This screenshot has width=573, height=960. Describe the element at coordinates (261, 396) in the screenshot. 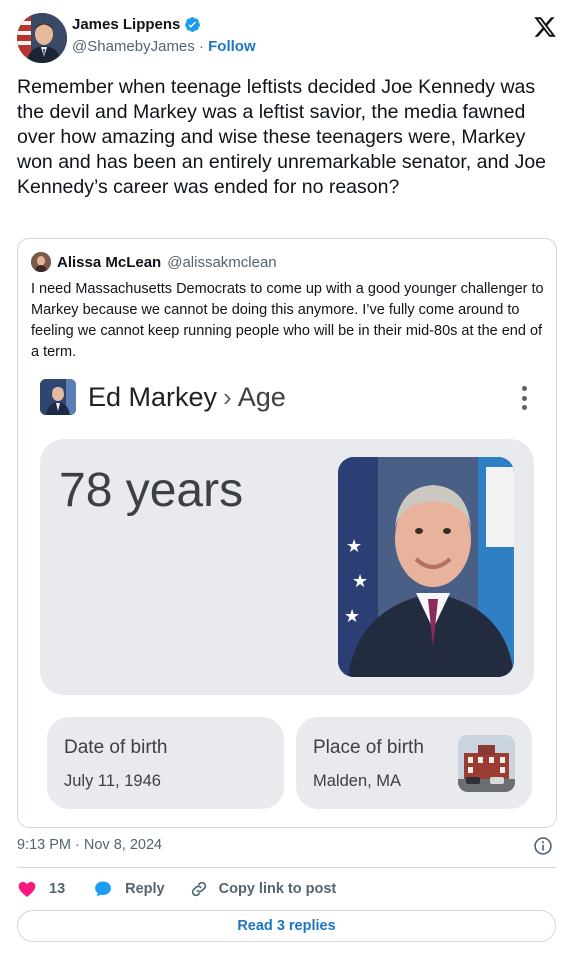

I see `panel-subtitle: Age` at that location.